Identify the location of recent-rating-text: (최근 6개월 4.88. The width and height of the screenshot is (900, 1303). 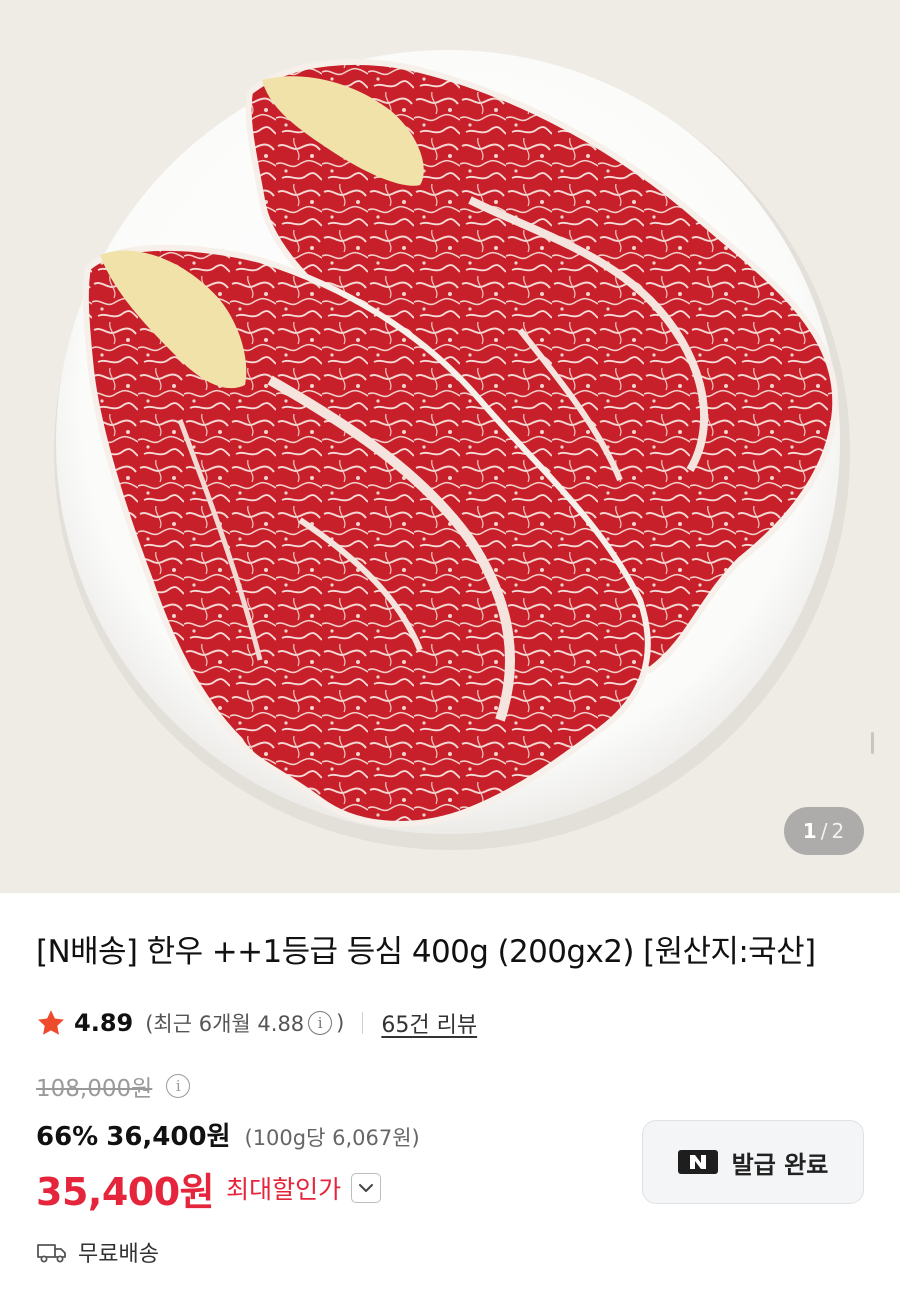
(225, 1024).